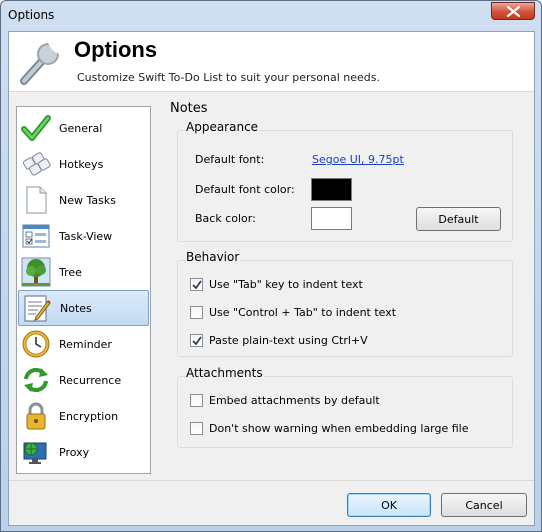 This screenshot has height=532, width=542. I want to click on large-file-warning-checkbox, so click(196, 428).